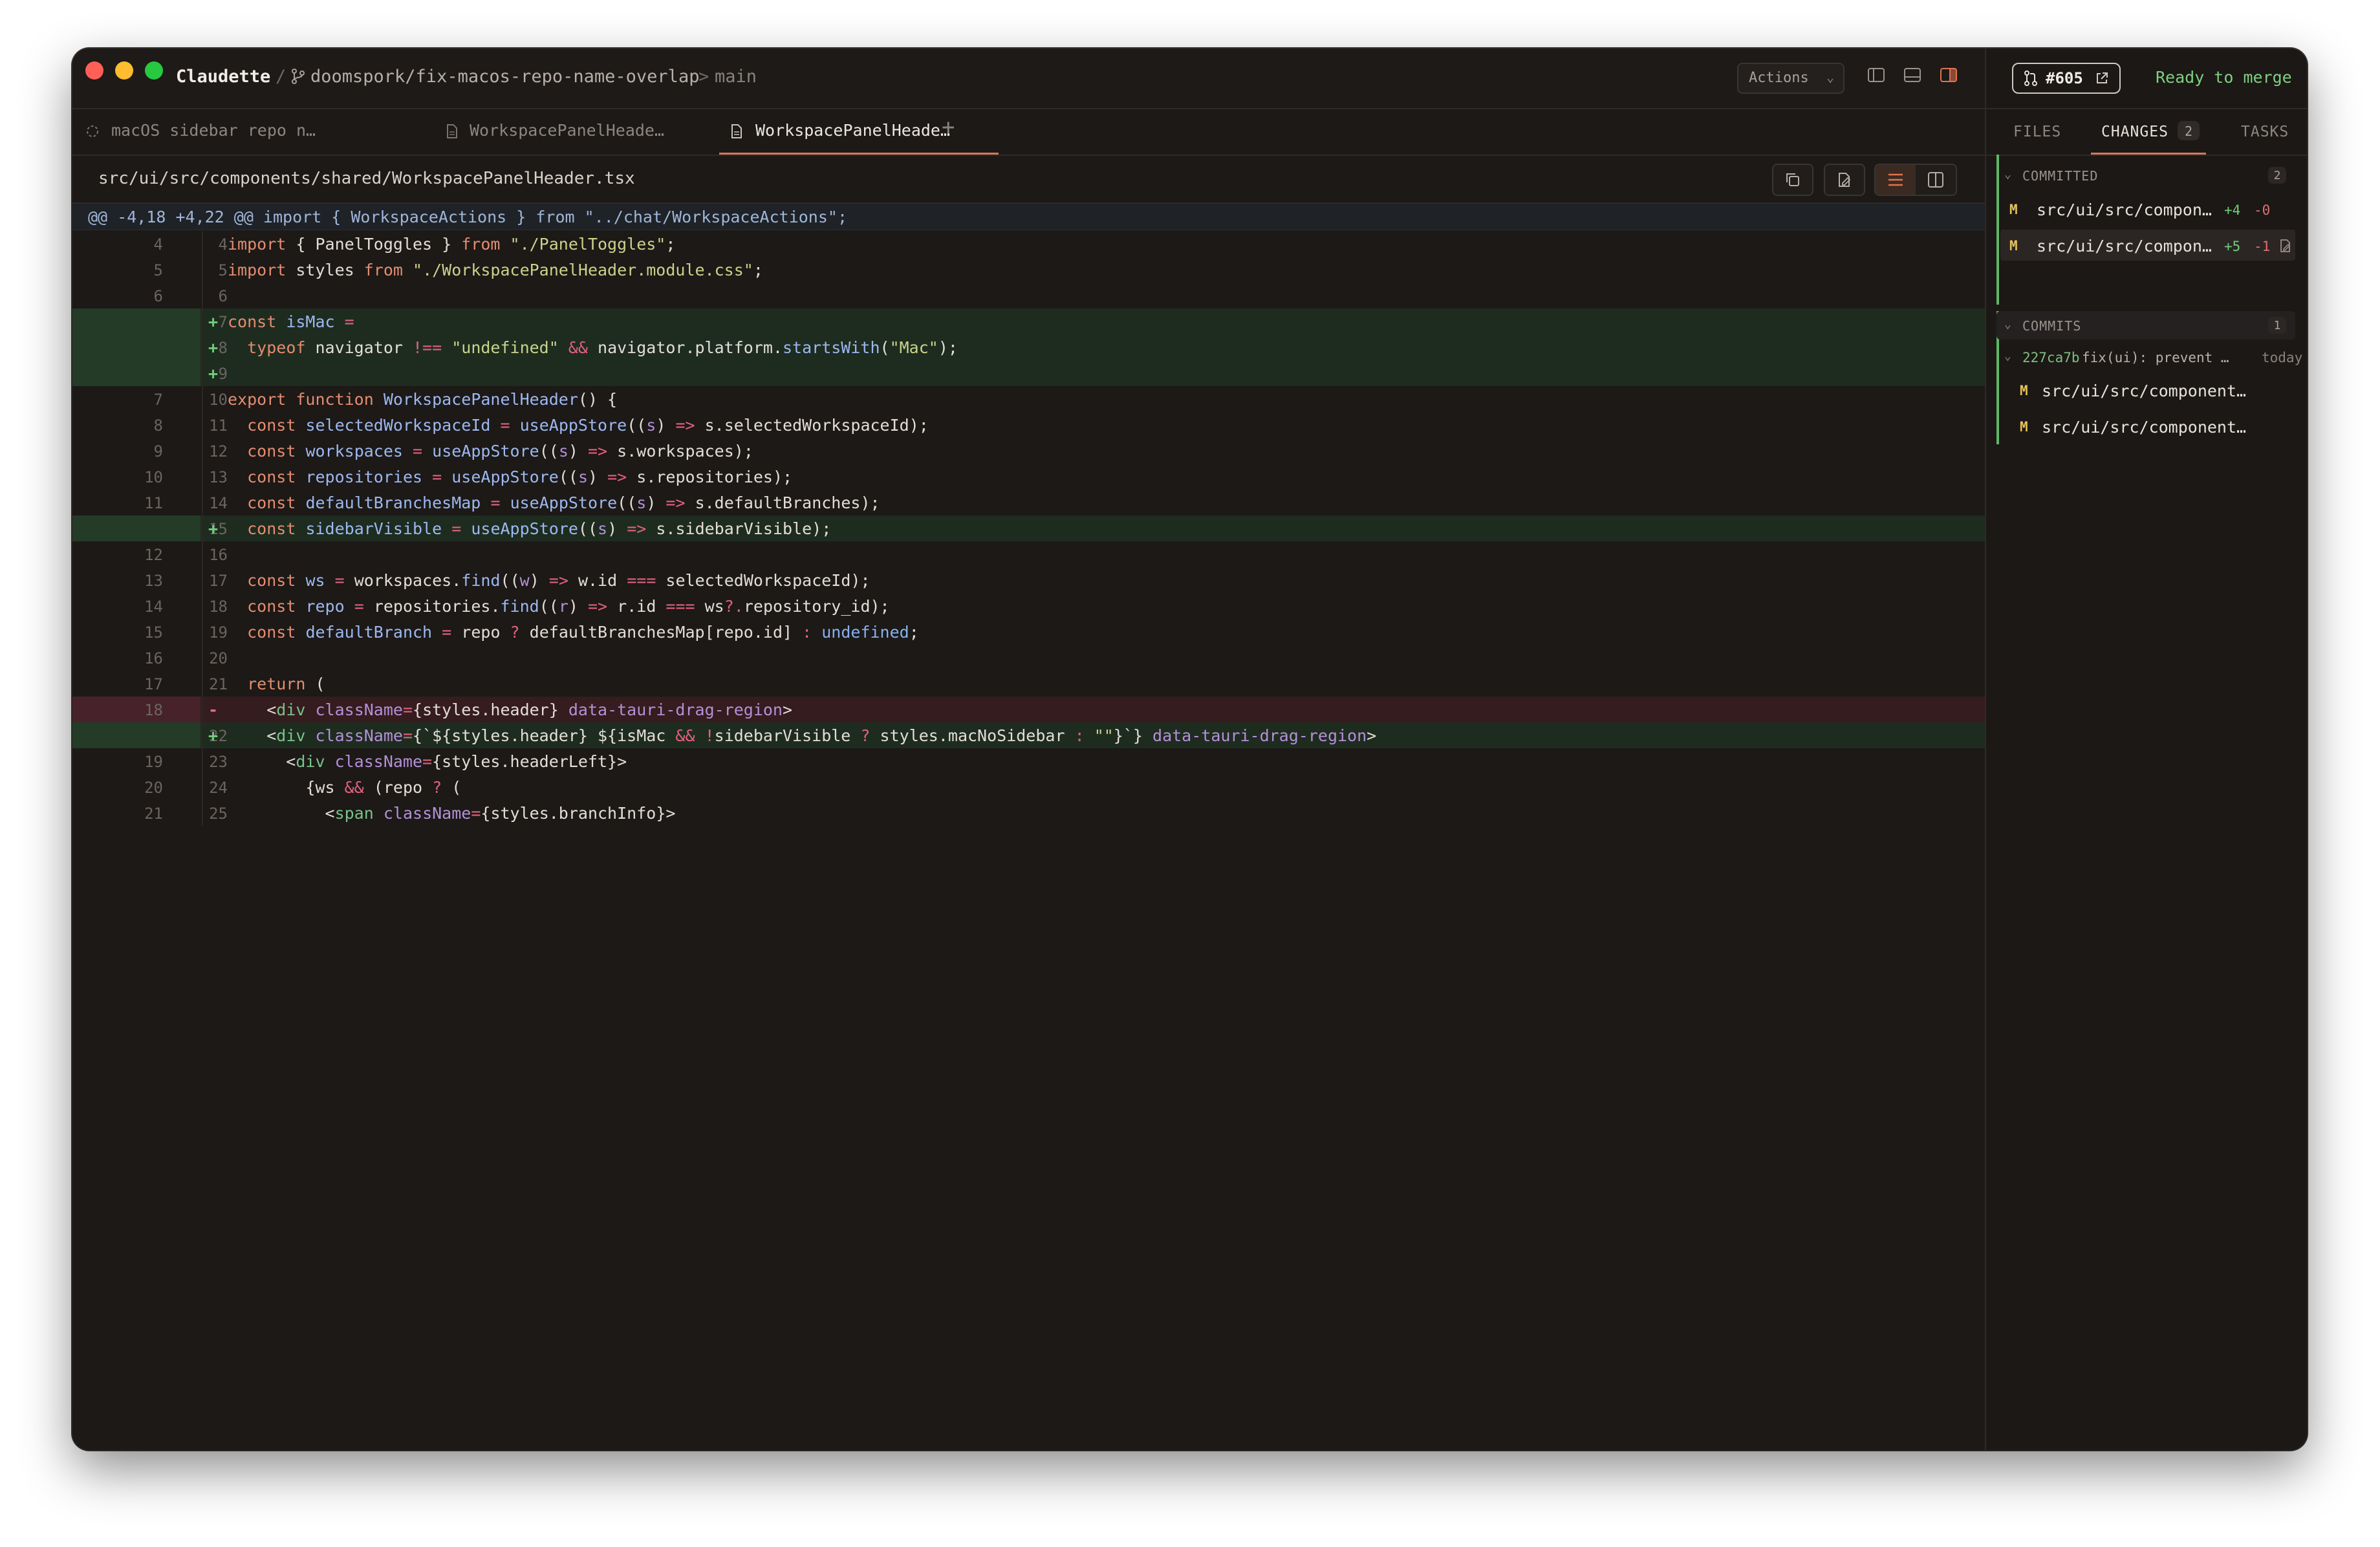 The width and height of the screenshot is (2380, 1547). Describe the element at coordinates (153, 581) in the screenshot. I see `old-line-number: 13` at that location.